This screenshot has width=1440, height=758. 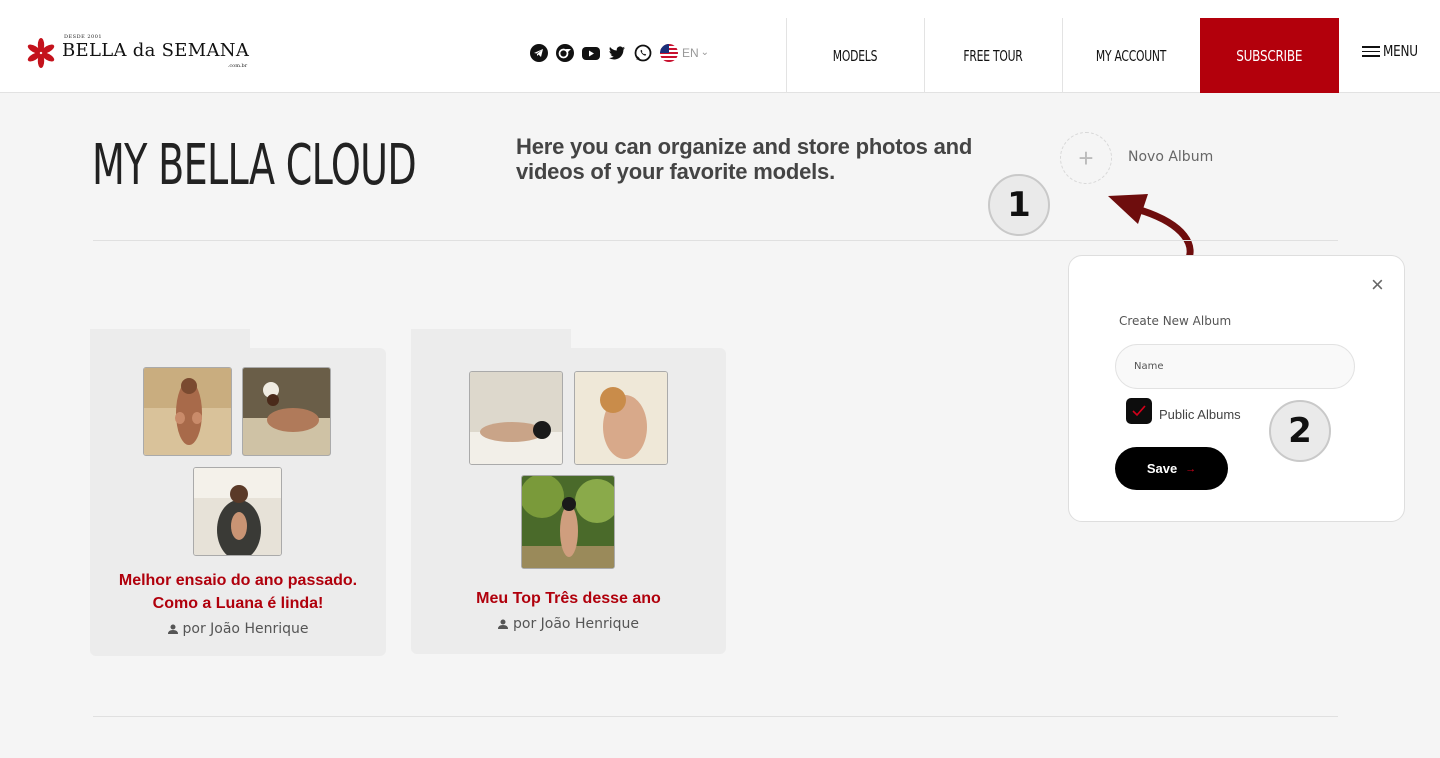 What do you see at coordinates (591, 53) in the screenshot?
I see `youtube-icon` at bounding box center [591, 53].